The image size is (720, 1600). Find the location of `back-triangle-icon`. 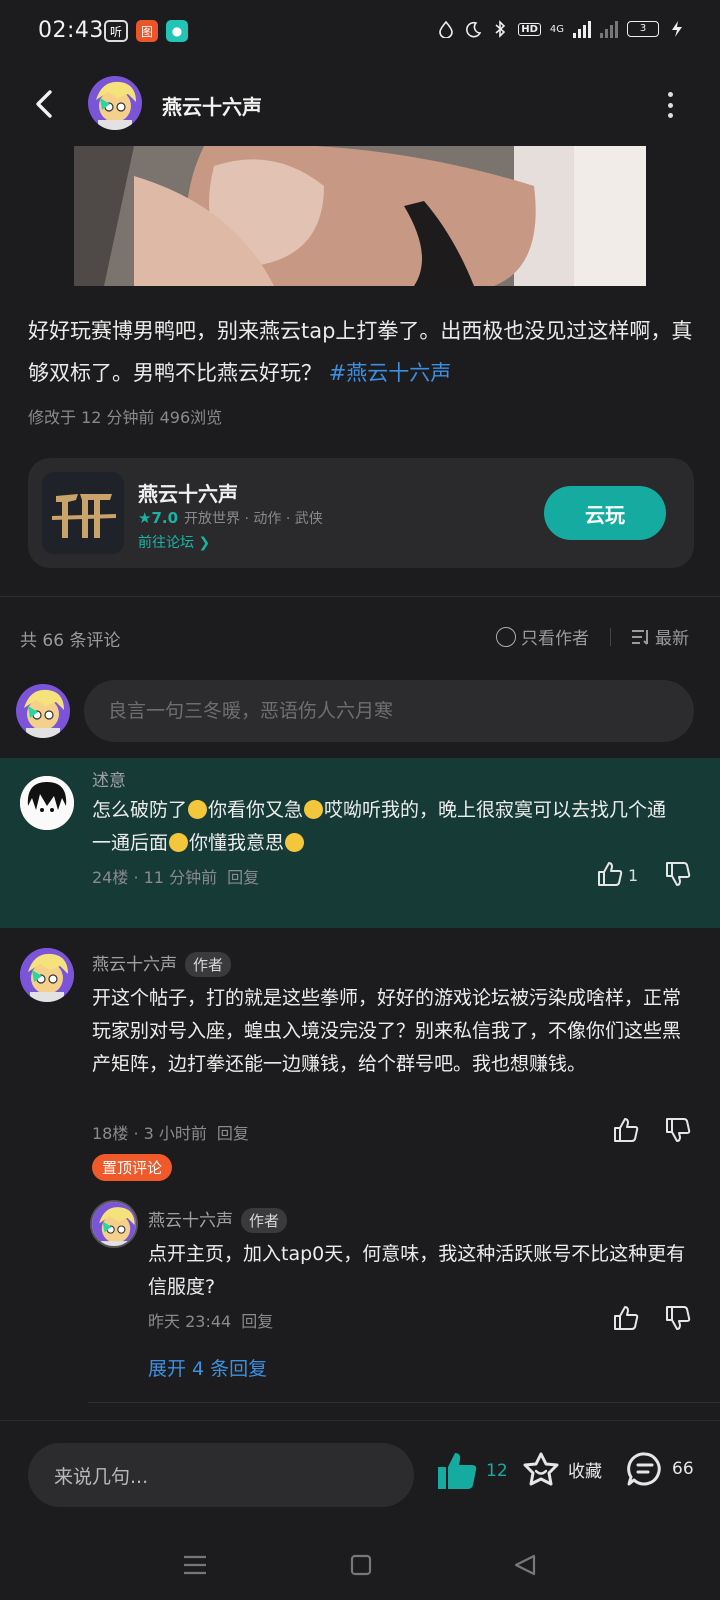

back-triangle-icon is located at coordinates (525, 1565).